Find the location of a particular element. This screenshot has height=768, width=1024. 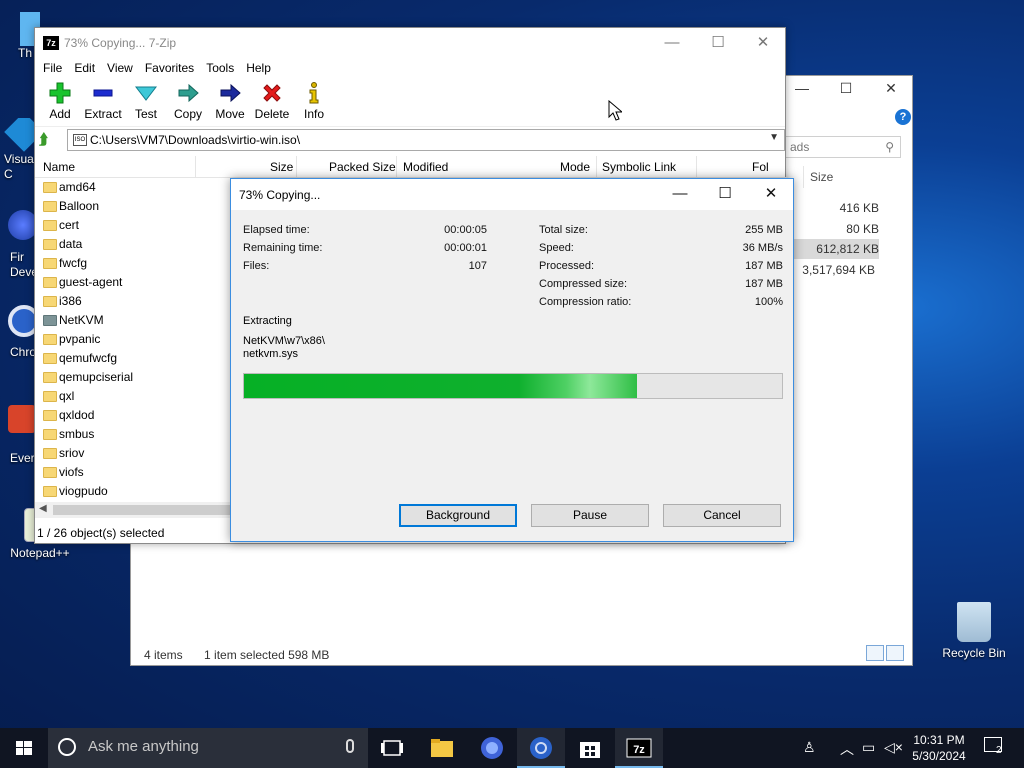

move-label: Move is located at coordinates (230, 114).